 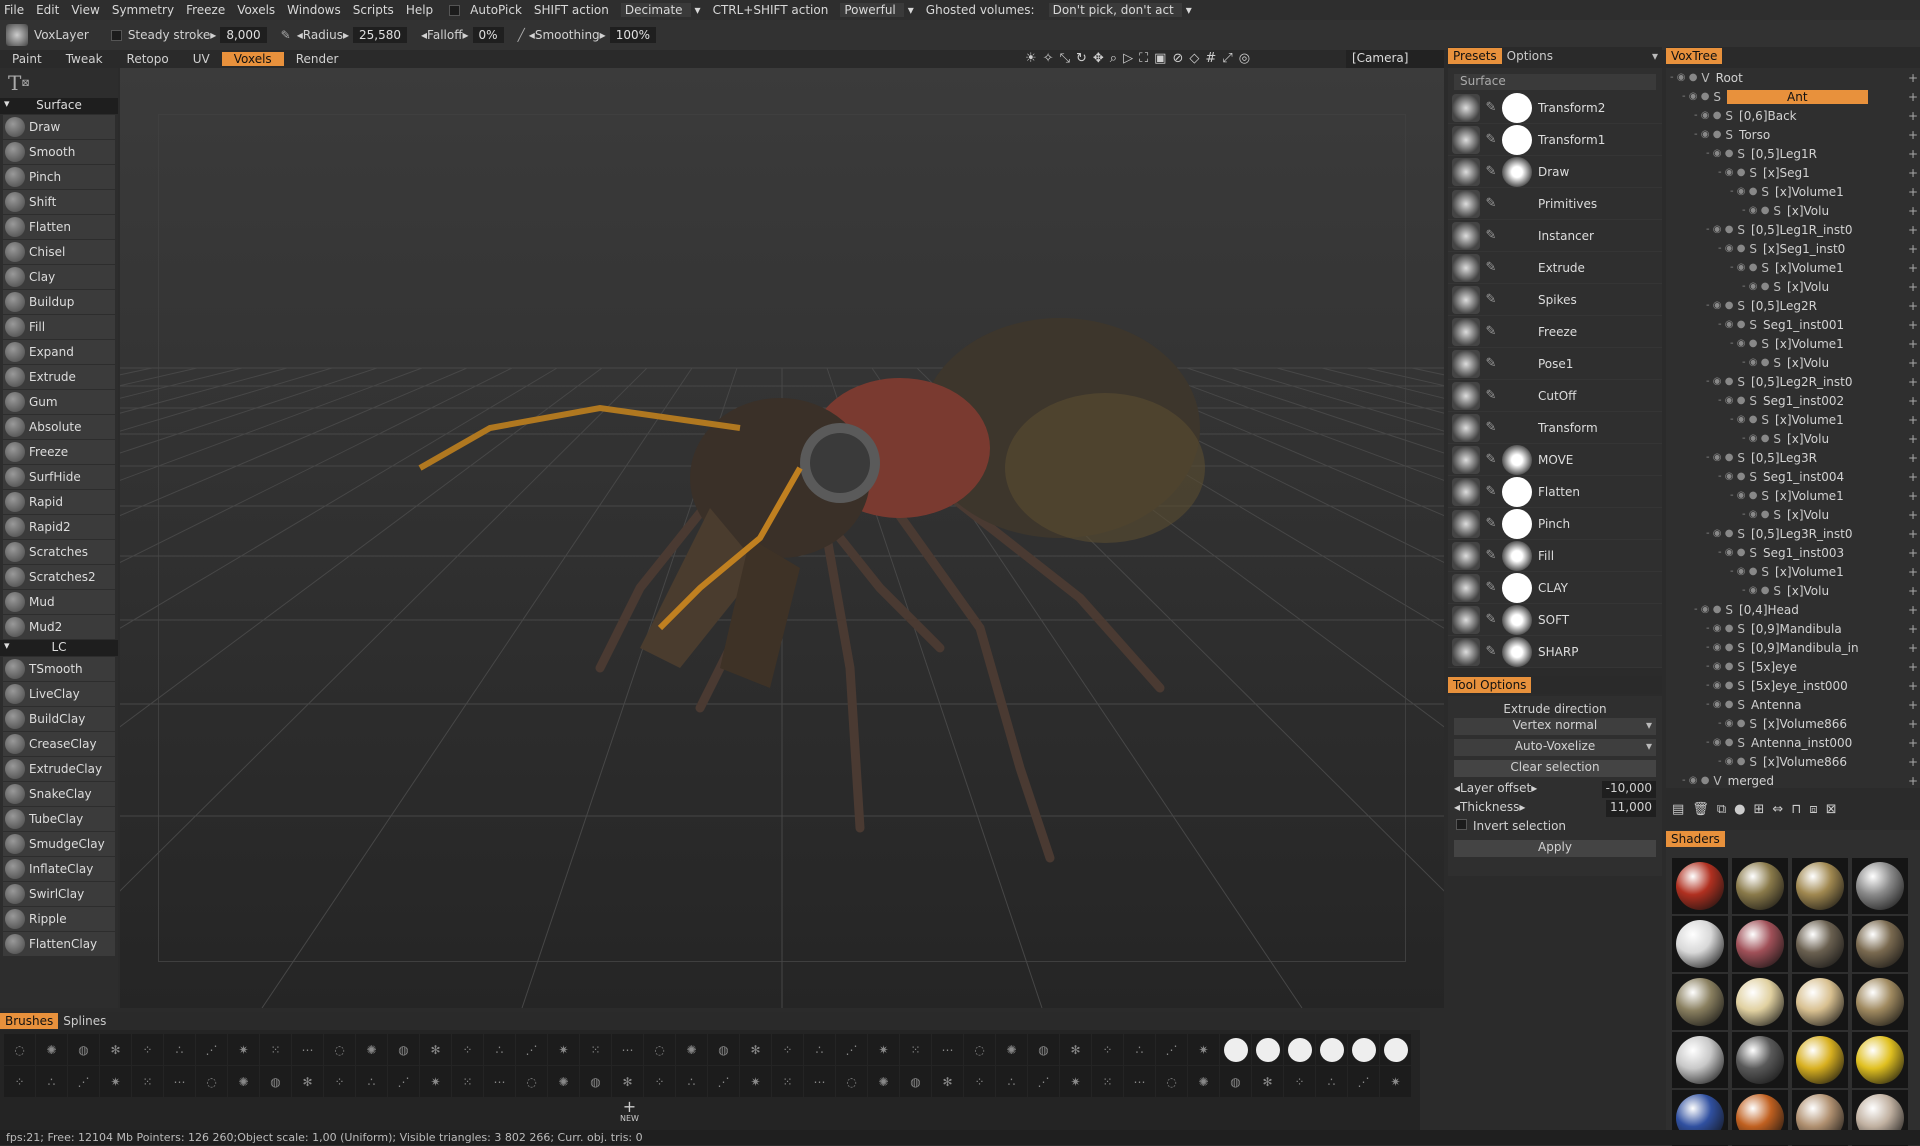 What do you see at coordinates (455, 10) in the screenshot?
I see `autopick-checkbox` at bounding box center [455, 10].